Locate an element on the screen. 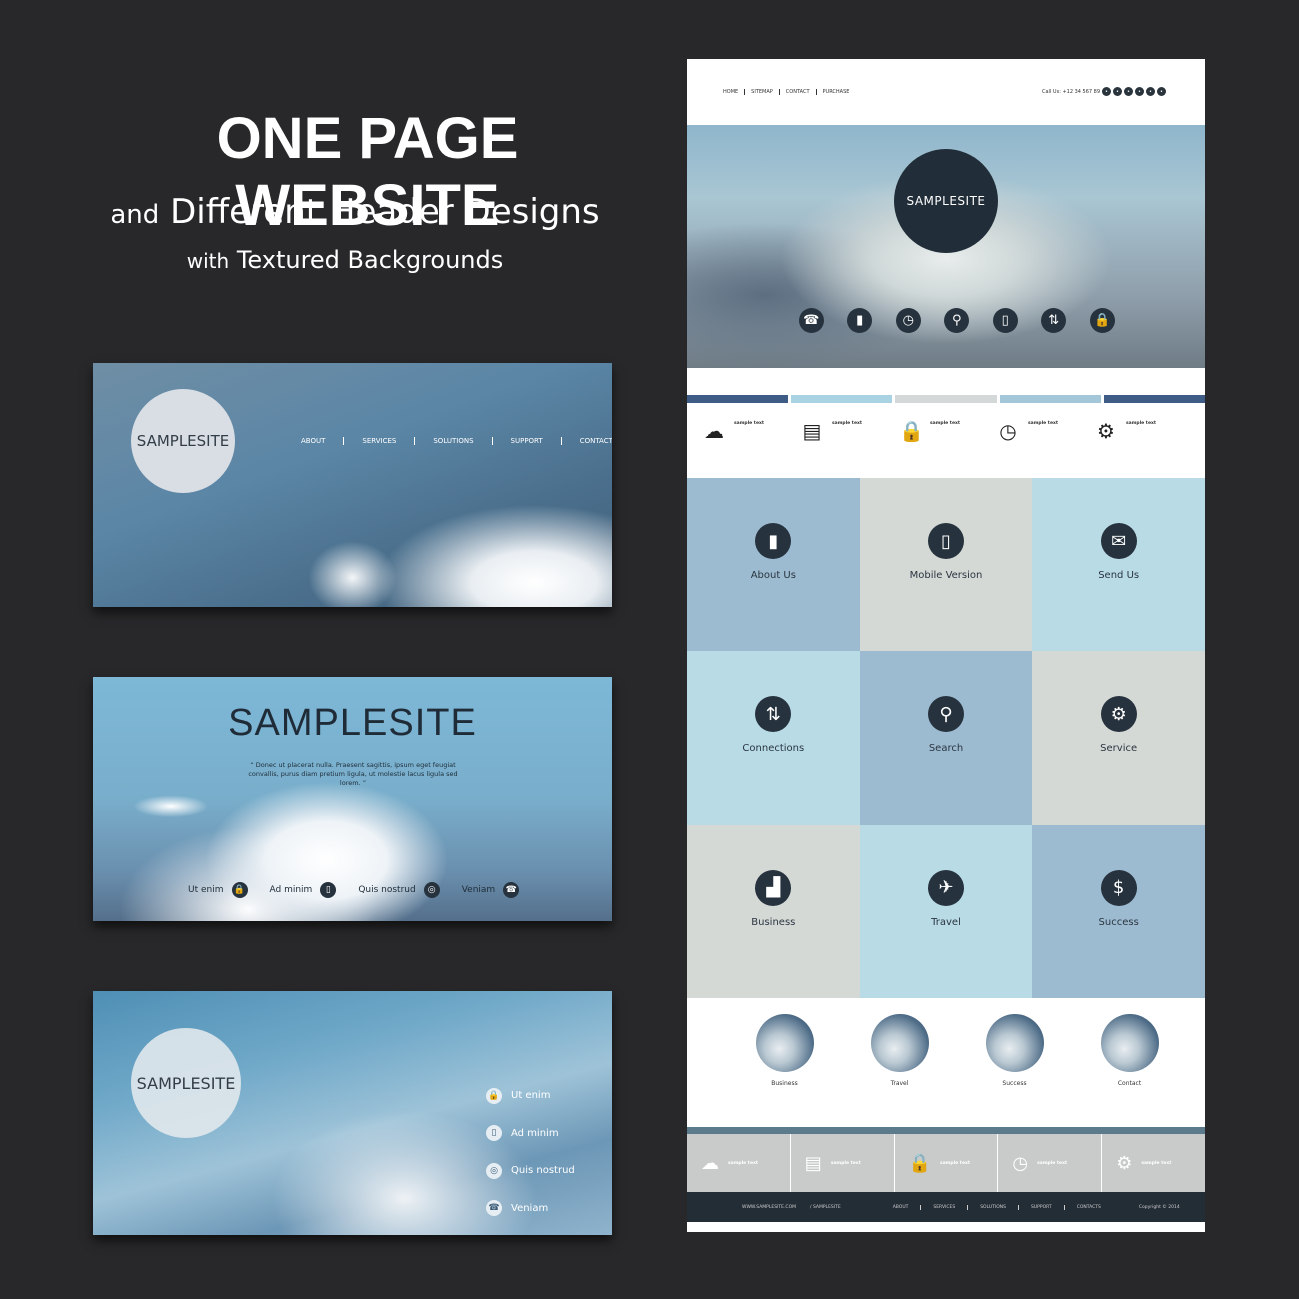 The image size is (1299, 1299). settings-icon: • is located at coordinates (1117, 91).